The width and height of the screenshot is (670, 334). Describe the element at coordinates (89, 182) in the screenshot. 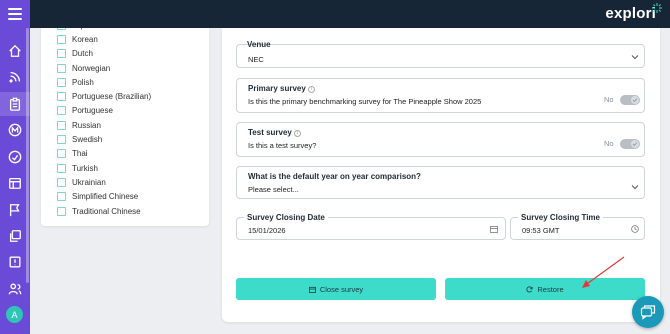

I see `language-label: Ukrainian` at that location.